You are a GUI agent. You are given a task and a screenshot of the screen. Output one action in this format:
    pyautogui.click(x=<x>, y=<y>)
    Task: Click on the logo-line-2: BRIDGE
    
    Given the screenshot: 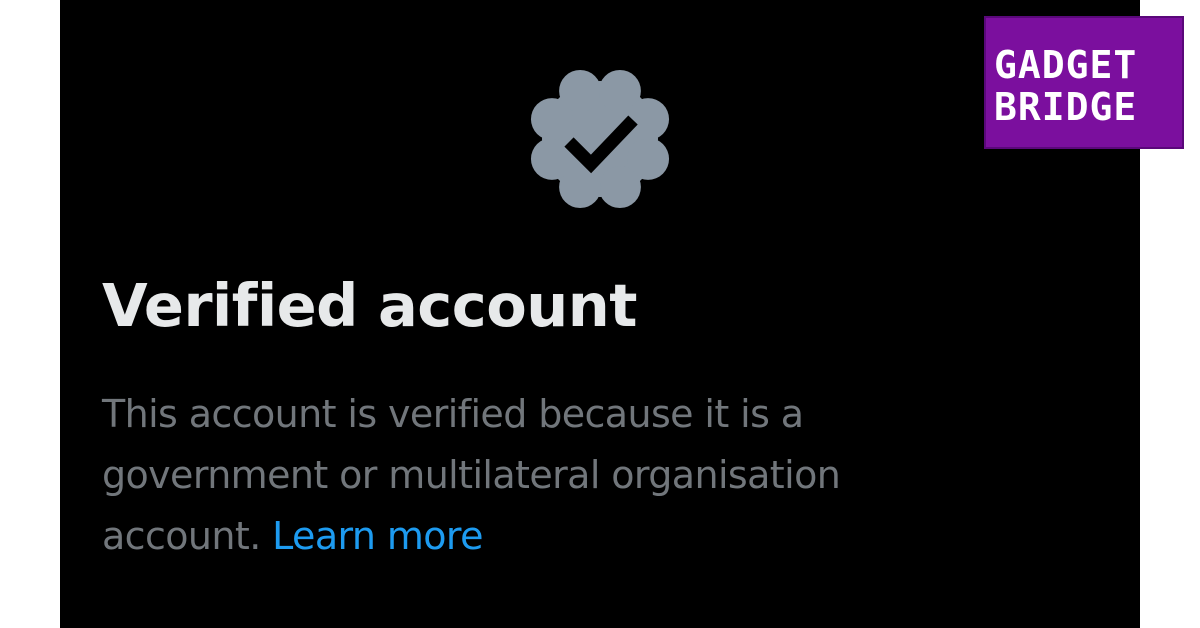 What is the action you would take?
    pyautogui.click(x=1066, y=107)
    